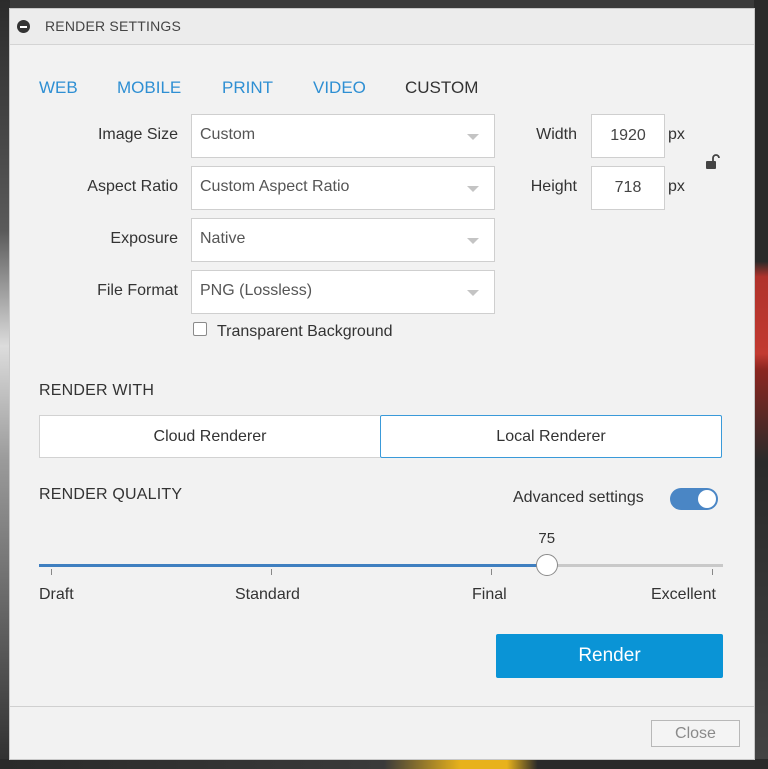 The height and width of the screenshot is (769, 768). Describe the element at coordinates (56, 594) in the screenshot. I see `slider-label-draft: Draft` at that location.